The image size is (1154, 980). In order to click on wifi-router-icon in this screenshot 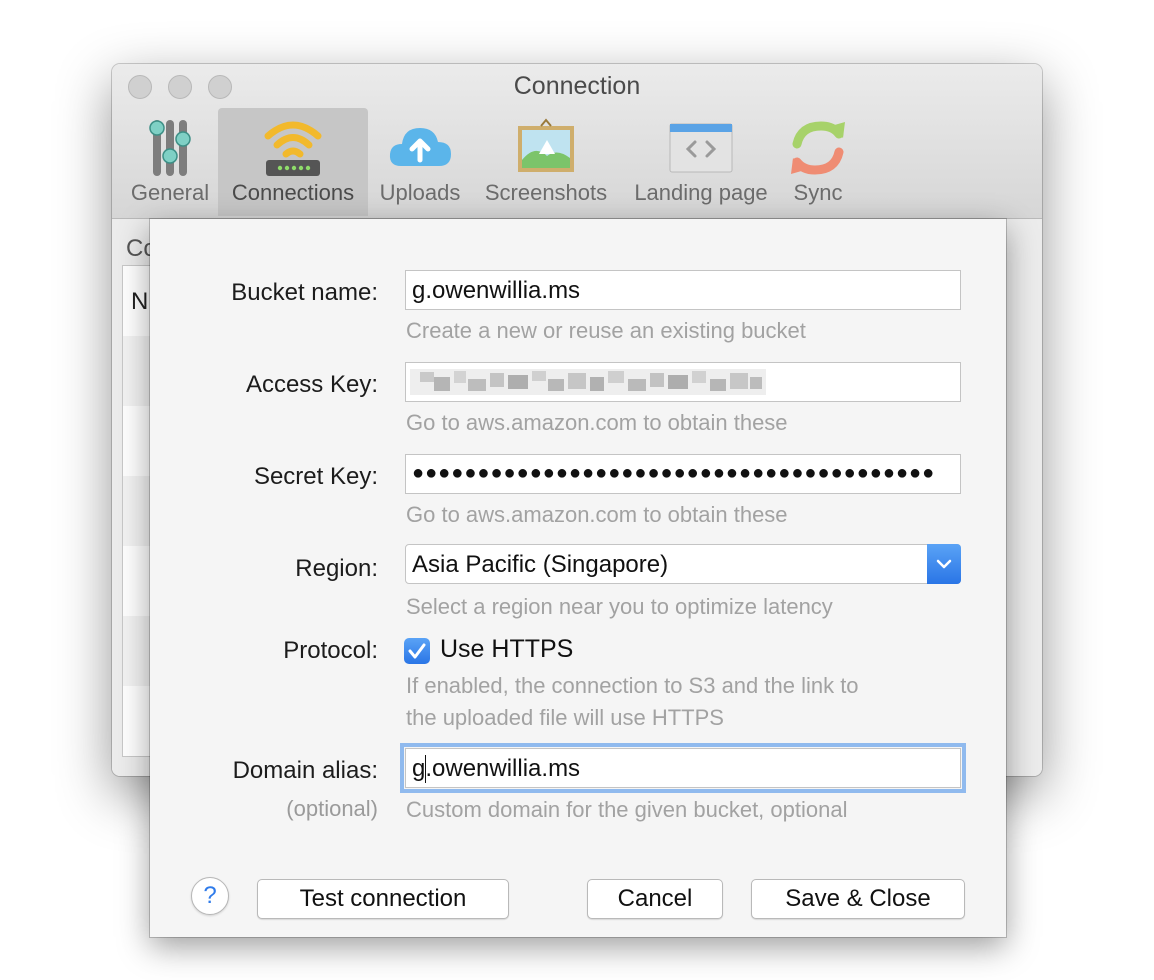, I will do `click(293, 148)`.